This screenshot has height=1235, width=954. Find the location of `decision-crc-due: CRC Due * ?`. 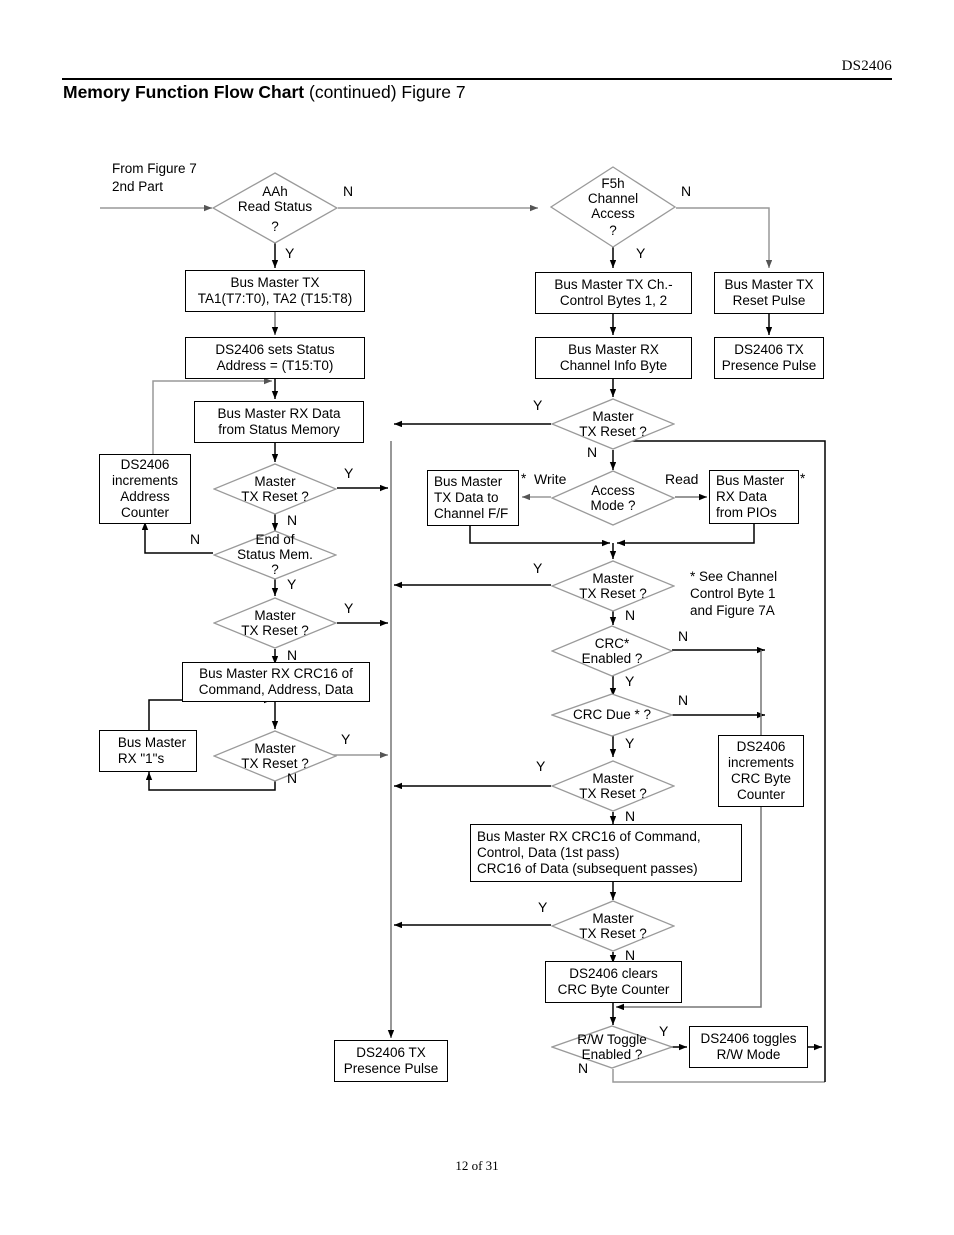

decision-crc-due: CRC Due * ? is located at coordinates (612, 715).